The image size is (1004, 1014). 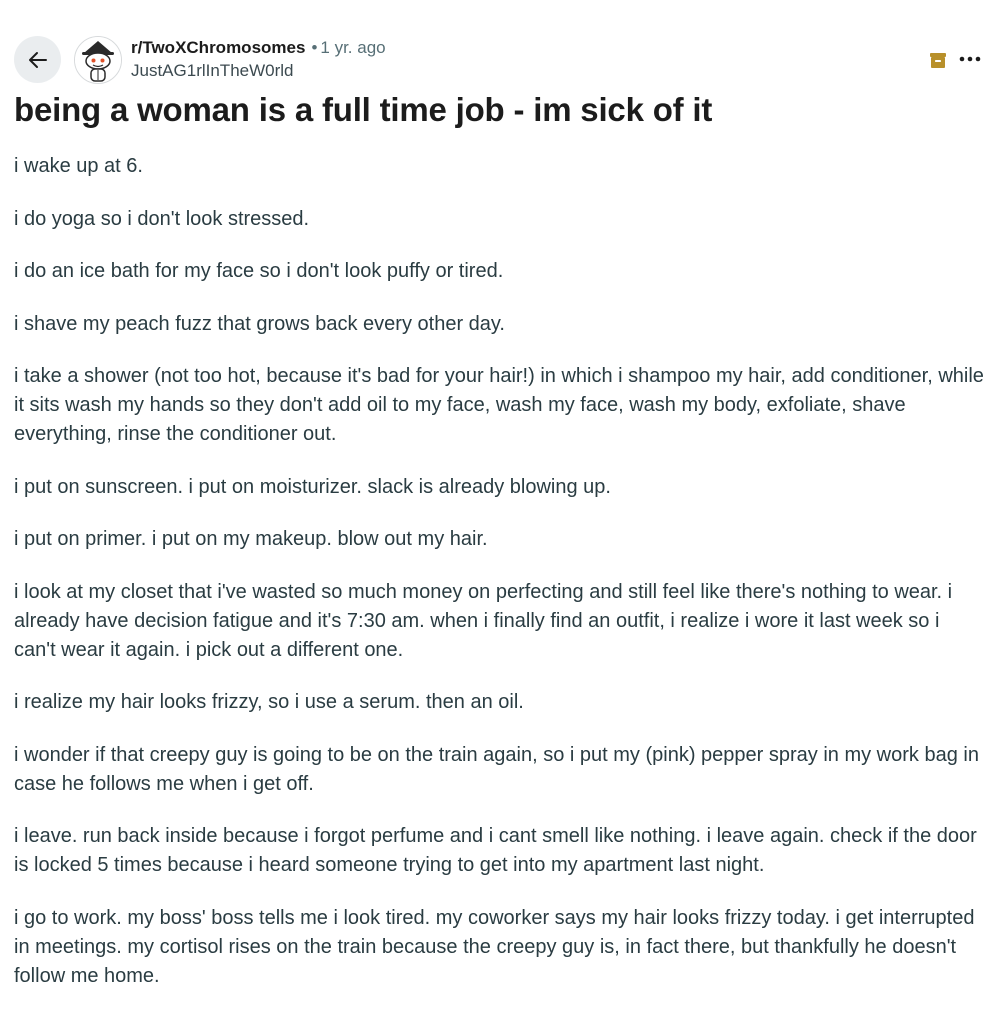 What do you see at coordinates (162, 218) in the screenshot?
I see `post-paragraph: i do yoga so i don't look stressed.` at bounding box center [162, 218].